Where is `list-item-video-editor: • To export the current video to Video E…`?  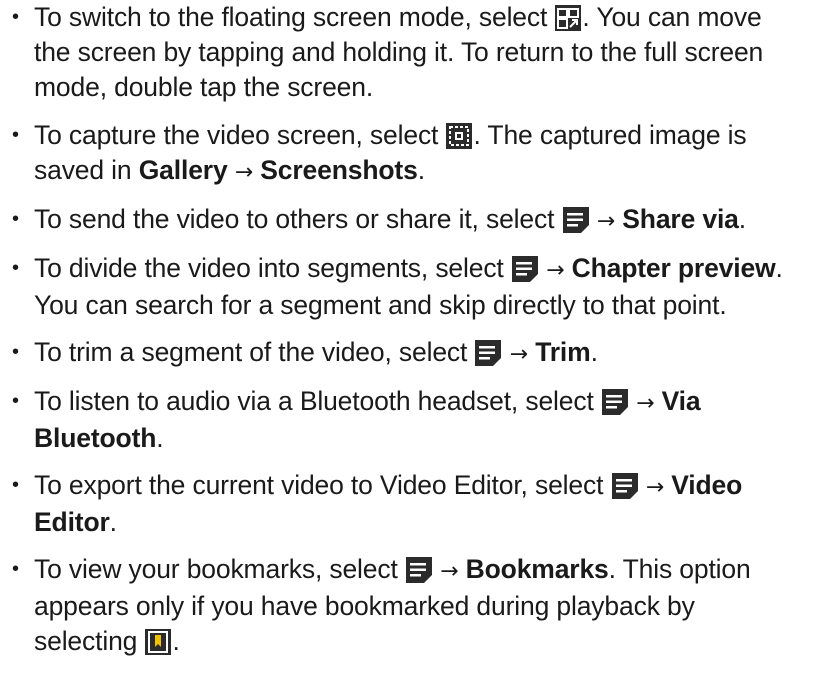 list-item-video-editor: • To export the current video to Video E… is located at coordinates (377, 503).